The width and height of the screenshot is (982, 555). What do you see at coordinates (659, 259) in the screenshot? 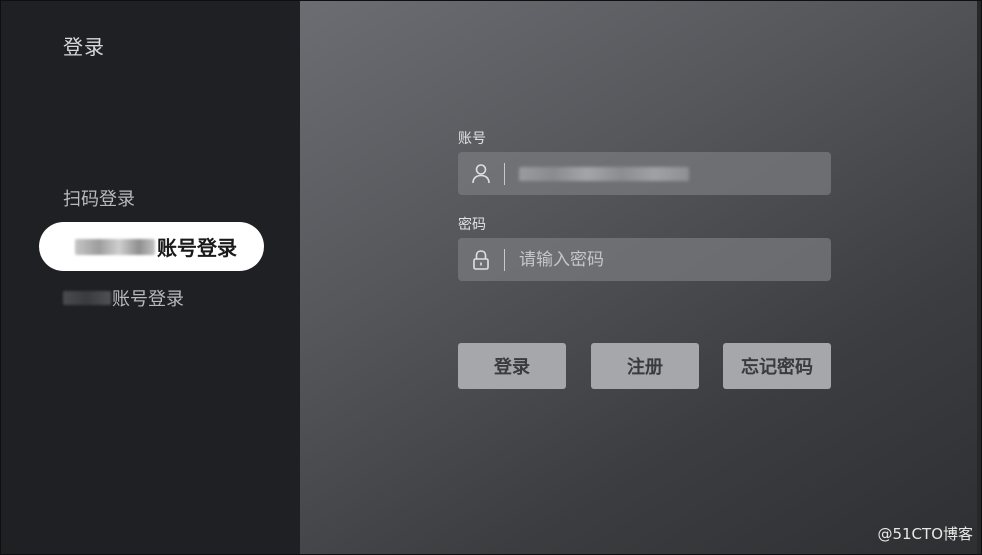
I see `password-input` at bounding box center [659, 259].